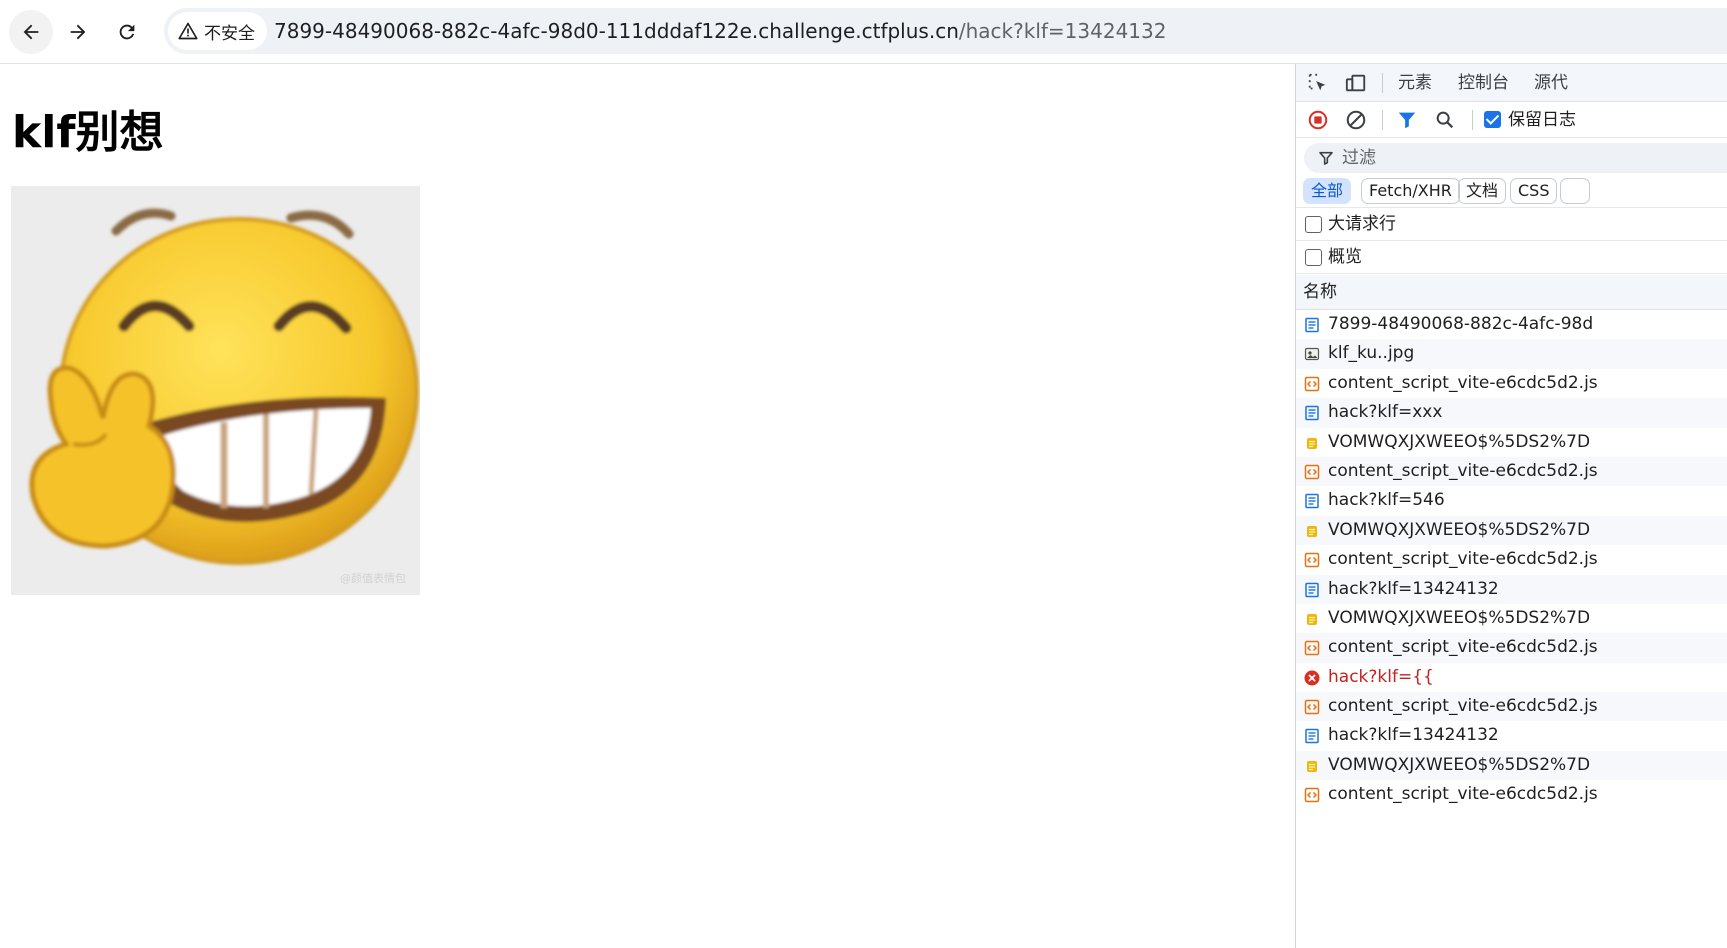 This screenshot has height=948, width=1727. I want to click on inspect-element-button, so click(1318, 83).